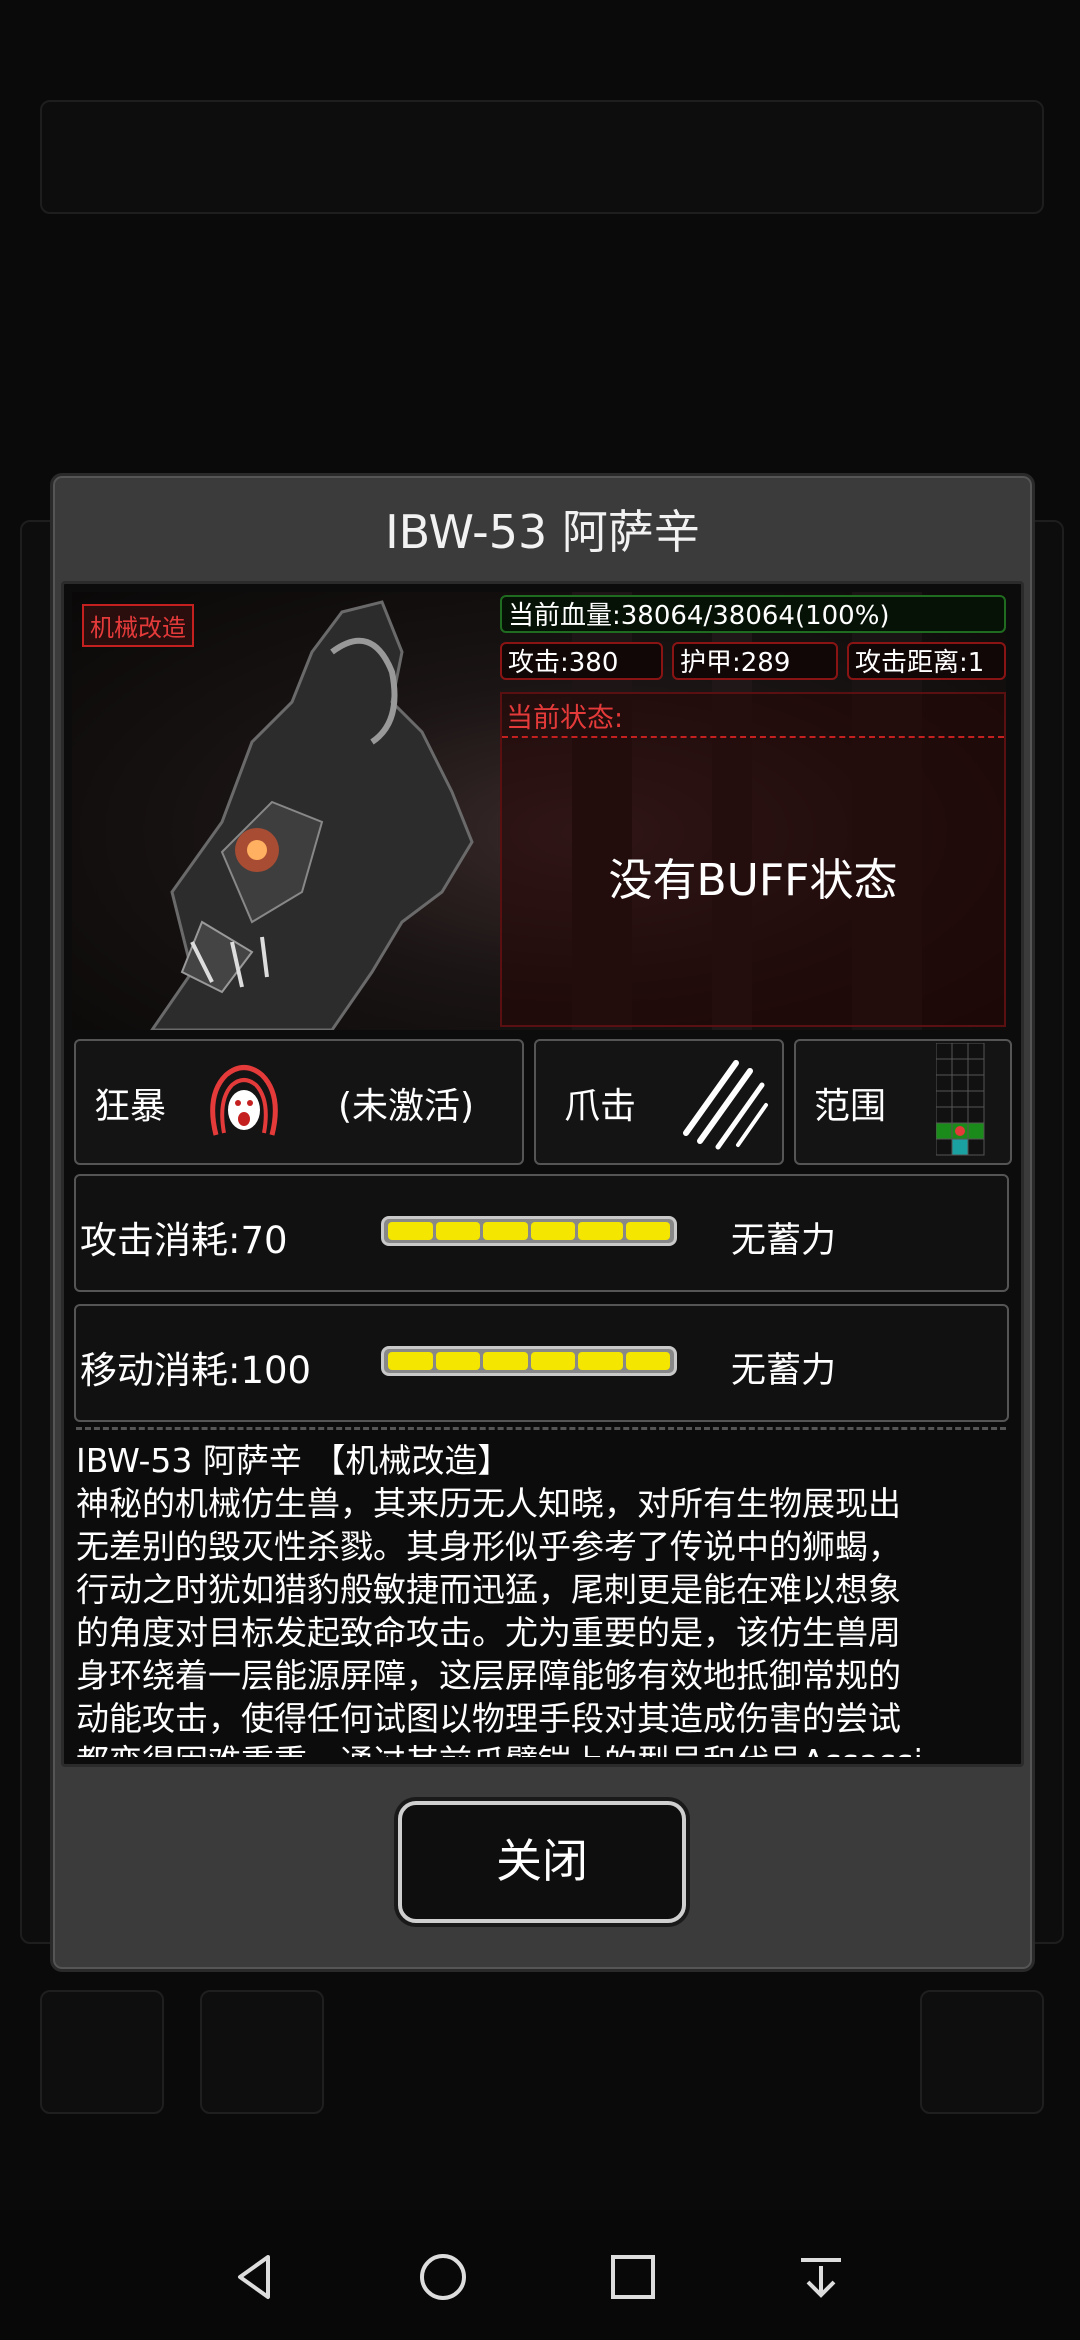 This screenshot has height=2340, width=1080. Describe the element at coordinates (488, 1632) in the screenshot. I see `description-line: 的角度对目标发起致命攻击。尤为重要的是，该仿生兽周` at that location.